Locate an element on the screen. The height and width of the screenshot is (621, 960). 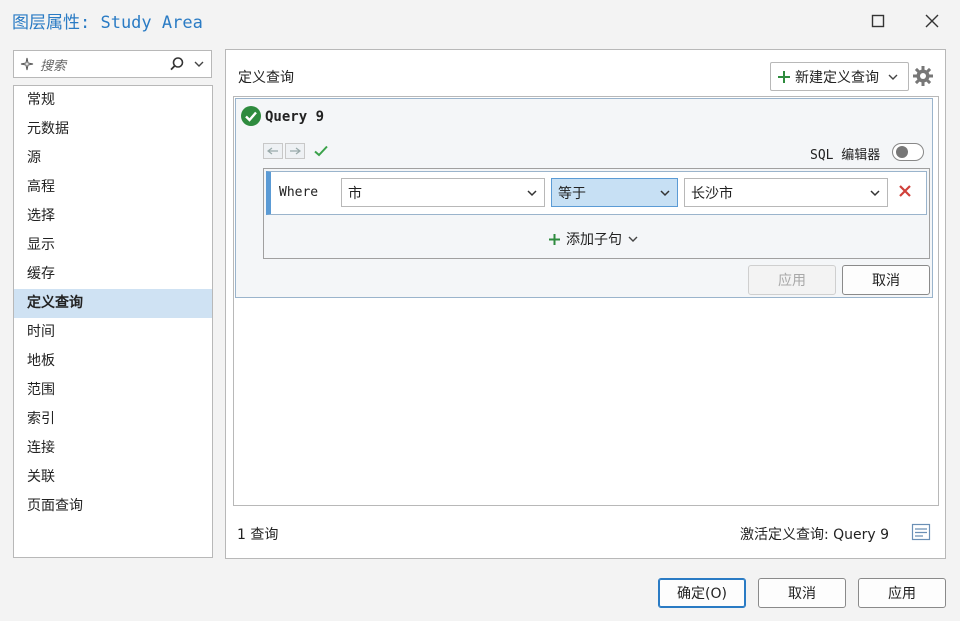
indent-button is located at coordinates (295, 151).